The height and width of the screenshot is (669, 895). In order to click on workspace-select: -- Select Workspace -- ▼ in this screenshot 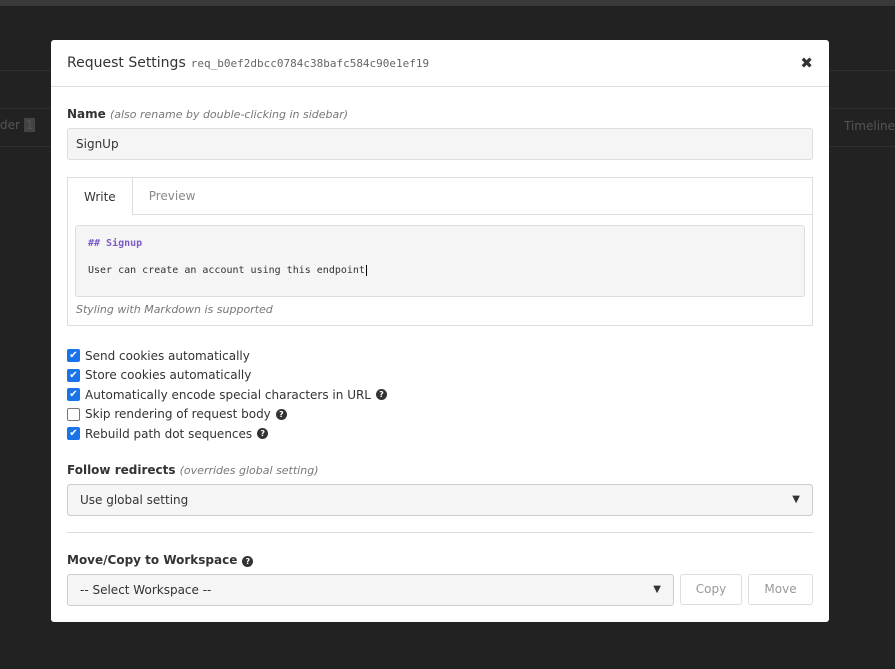, I will do `click(370, 589)`.